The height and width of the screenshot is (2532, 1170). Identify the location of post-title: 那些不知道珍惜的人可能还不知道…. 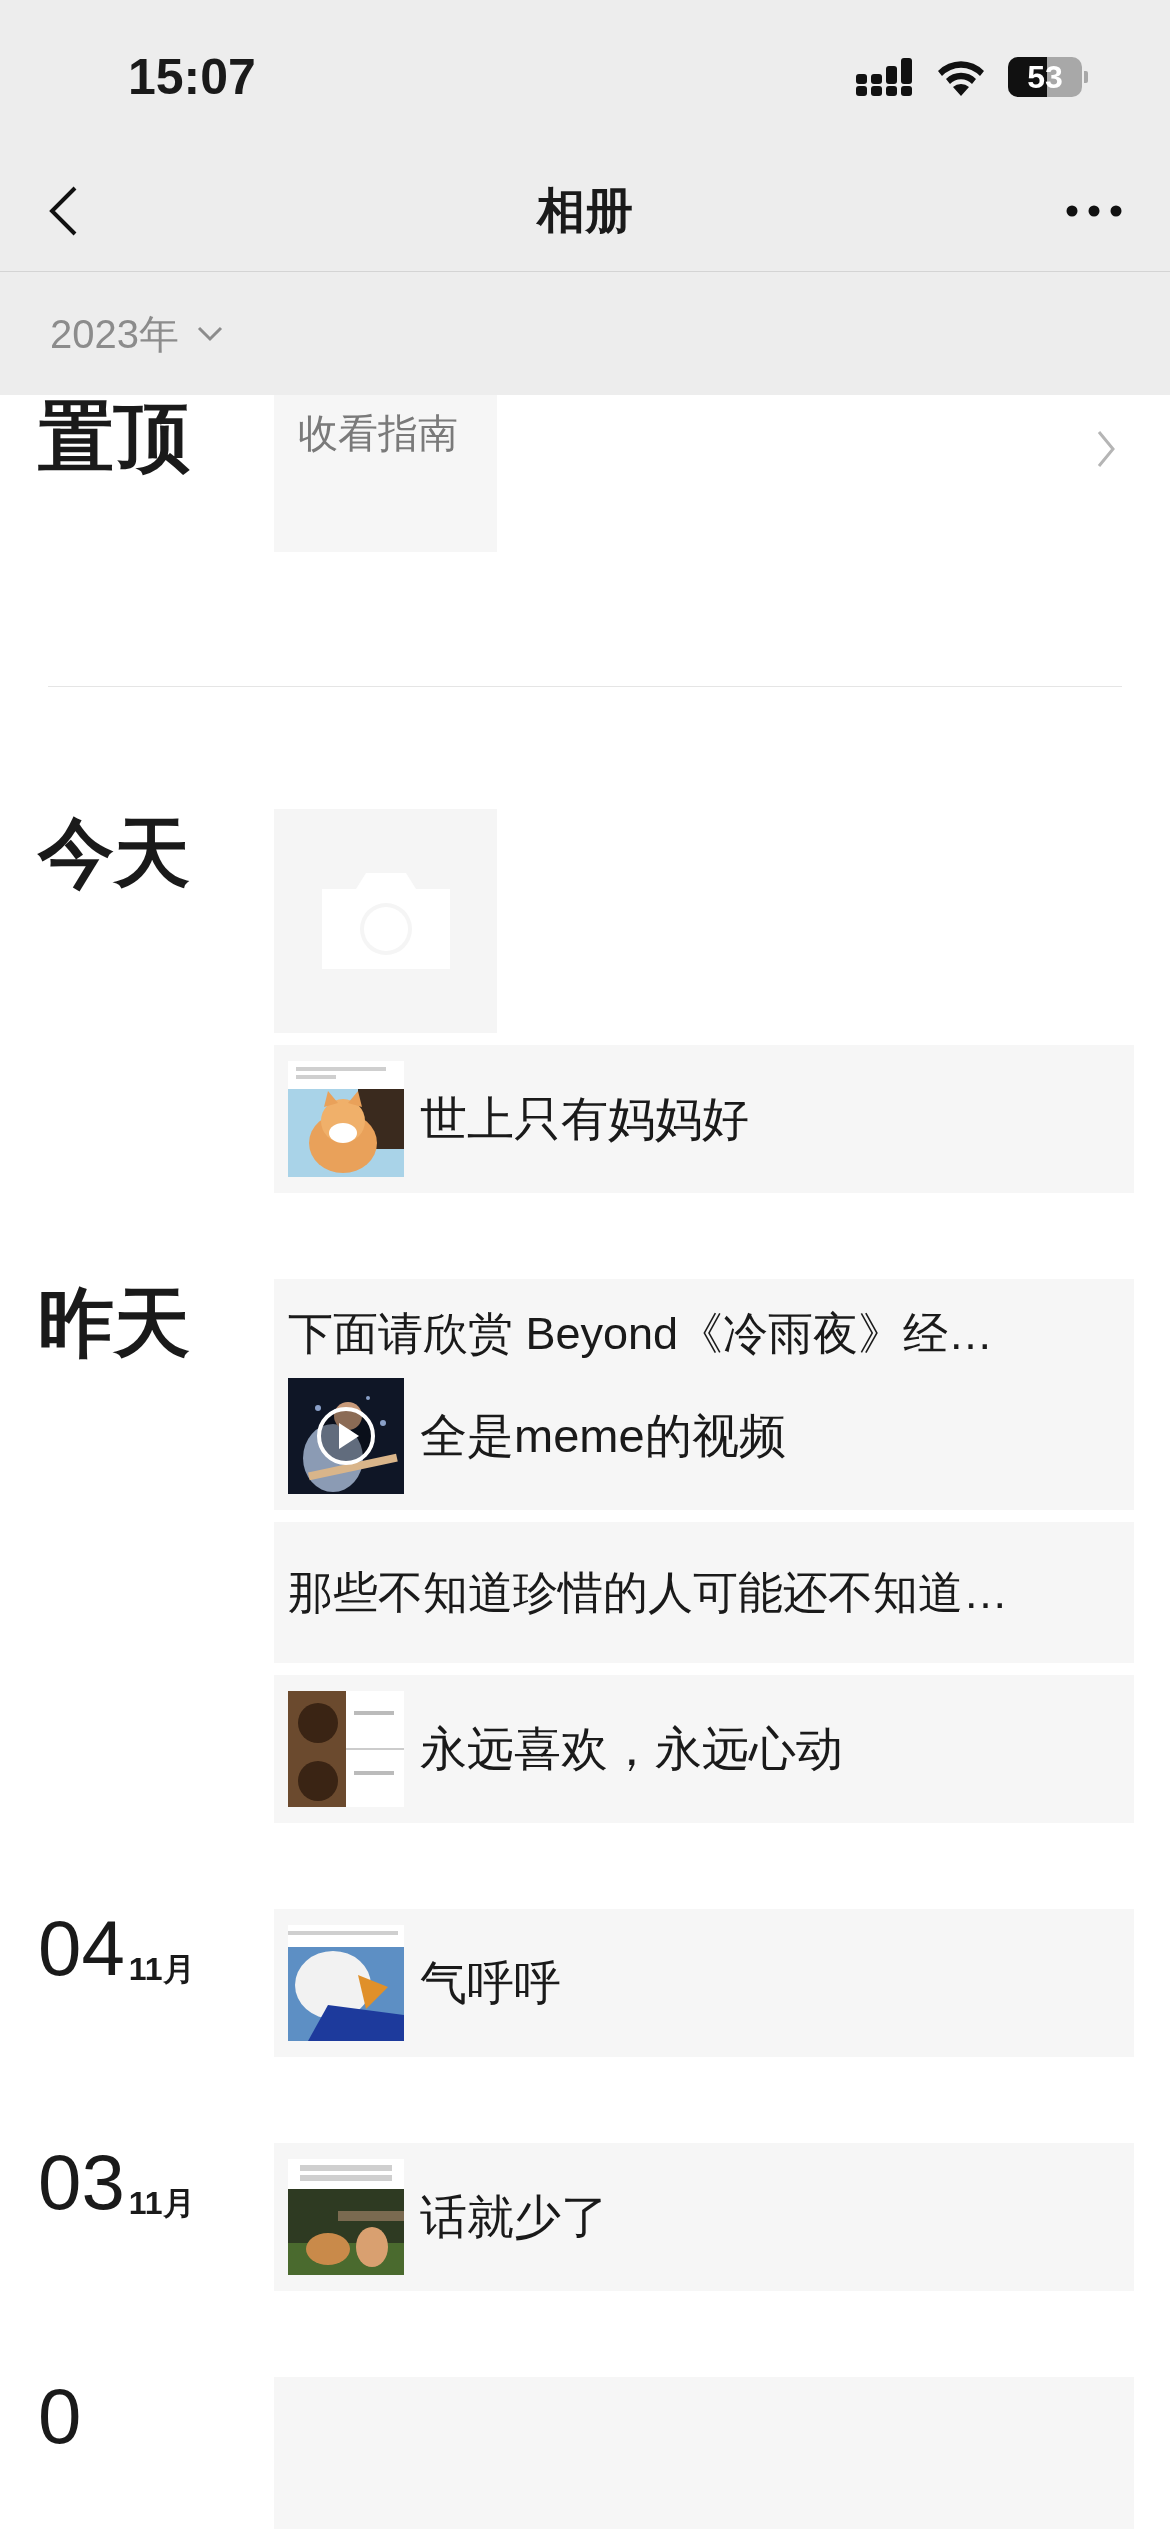
(648, 1593).